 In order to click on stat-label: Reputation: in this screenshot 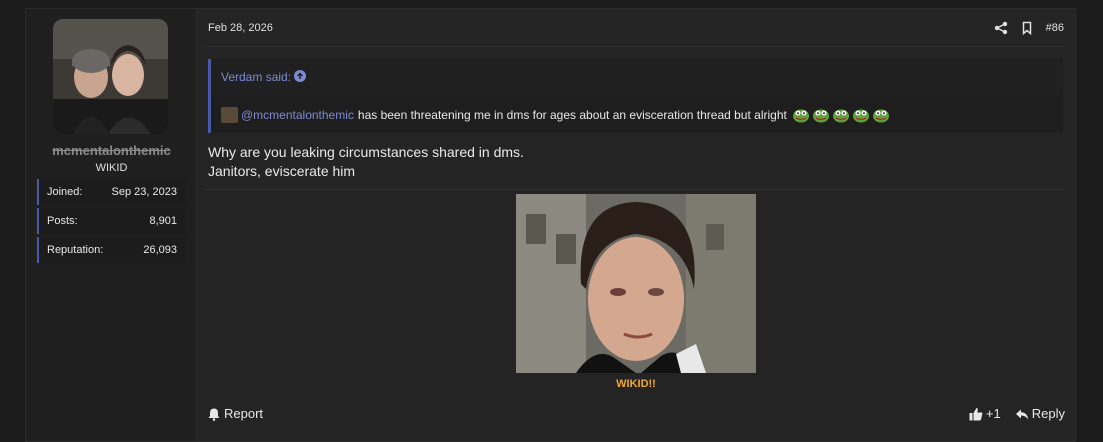, I will do `click(75, 250)`.